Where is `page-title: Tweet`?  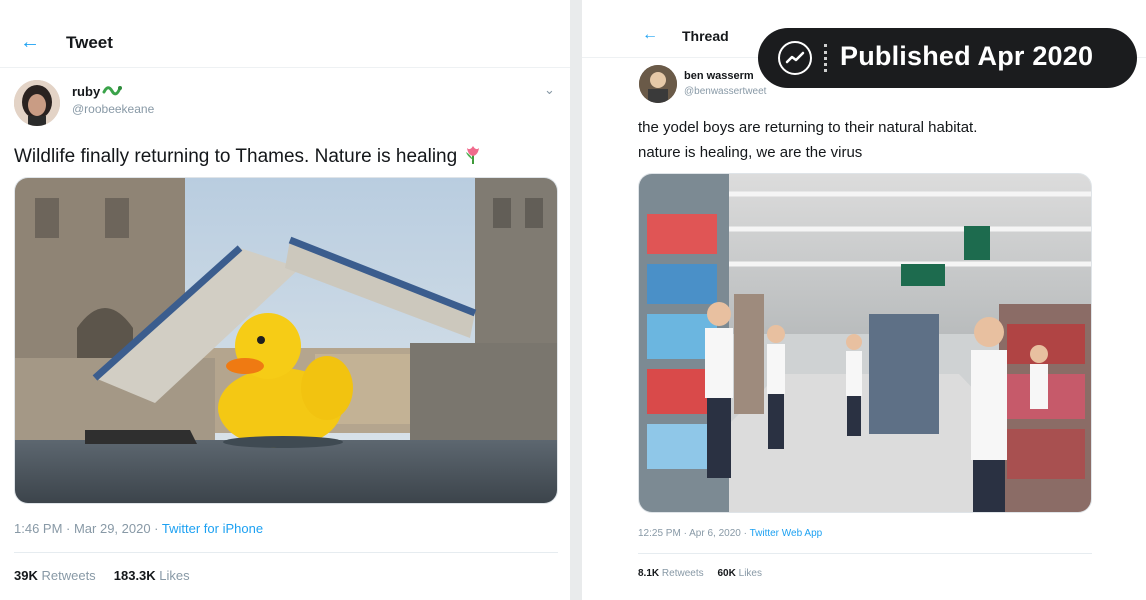
page-title: Tweet is located at coordinates (89, 42).